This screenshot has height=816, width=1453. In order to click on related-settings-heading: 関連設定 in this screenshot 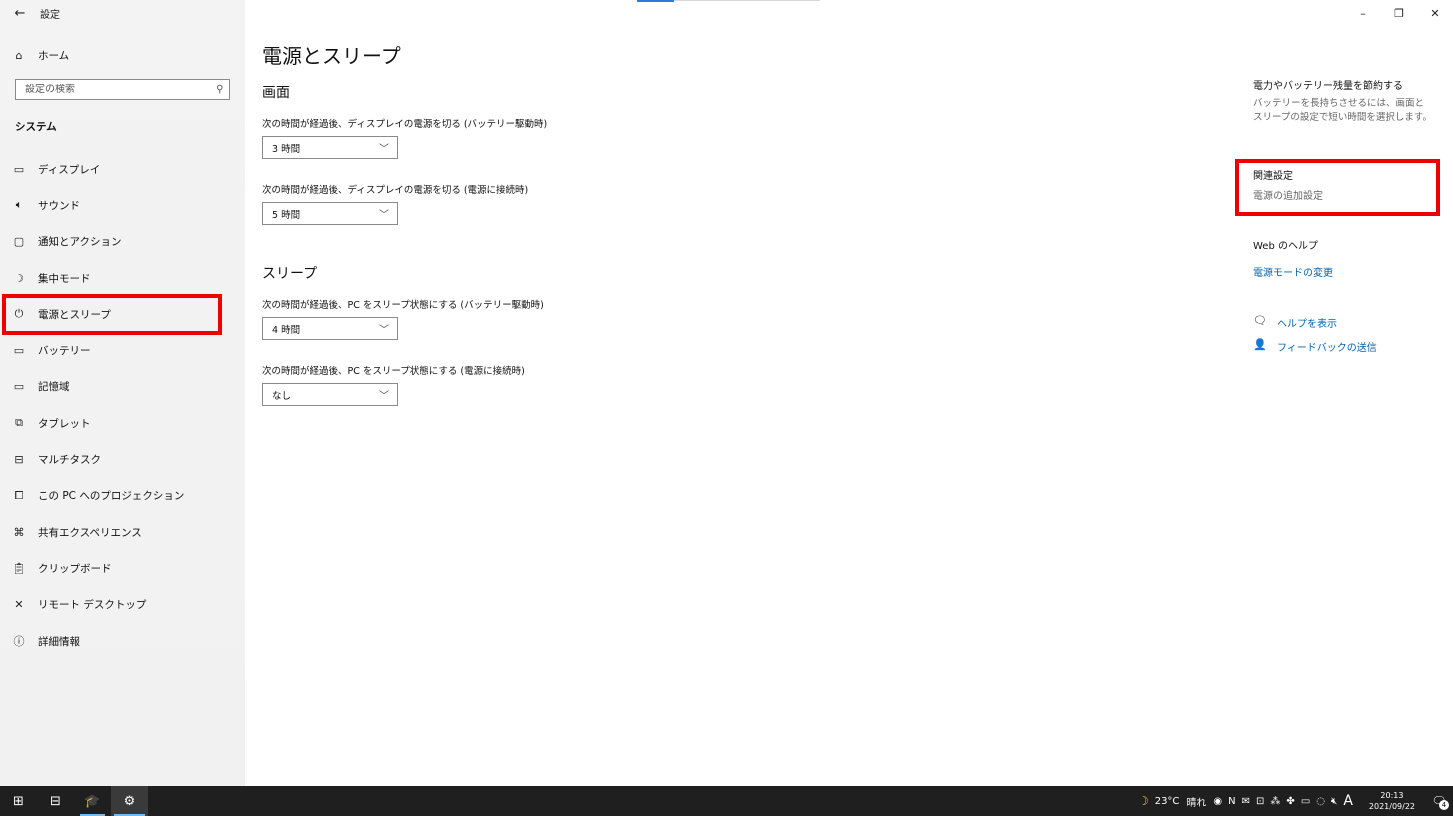, I will do `click(1273, 176)`.